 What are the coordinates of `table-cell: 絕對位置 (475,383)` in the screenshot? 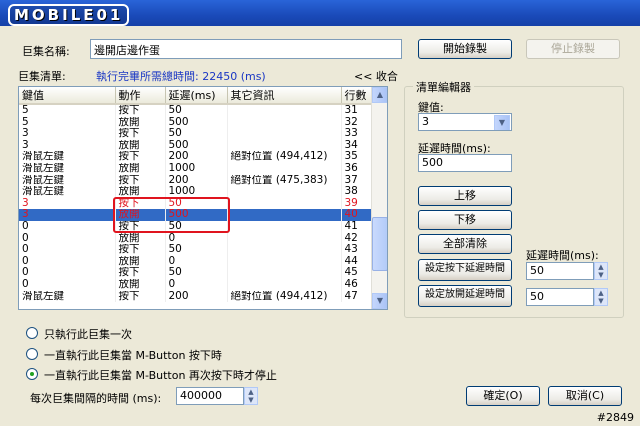 It's located at (284, 180).